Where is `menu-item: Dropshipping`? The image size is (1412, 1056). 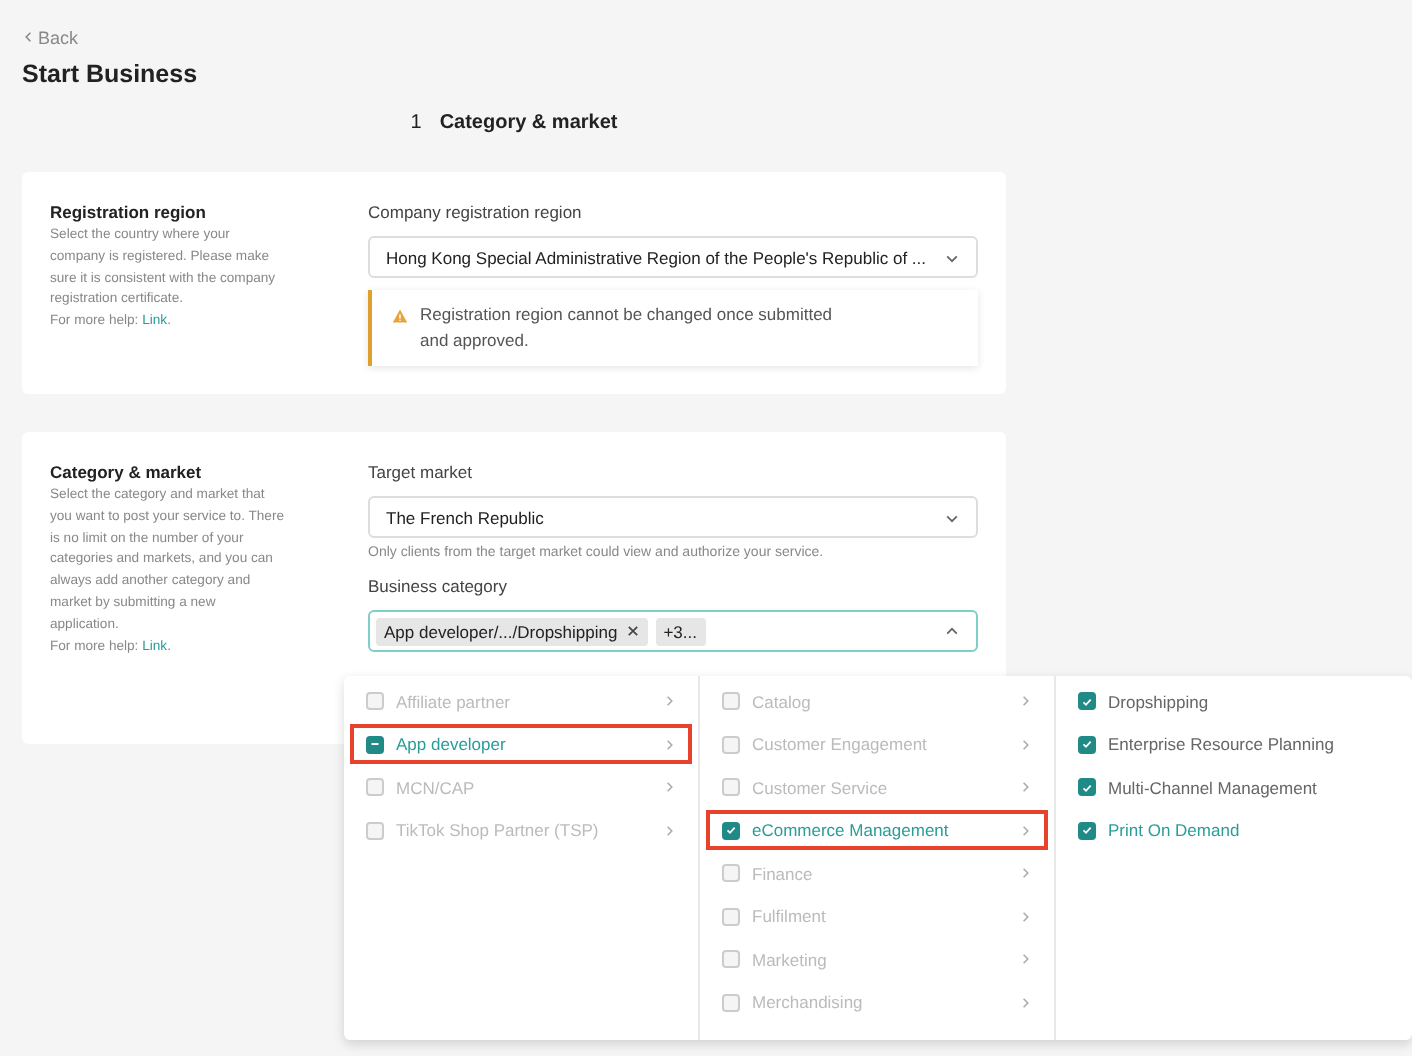 menu-item: Dropshipping is located at coordinates (1234, 702).